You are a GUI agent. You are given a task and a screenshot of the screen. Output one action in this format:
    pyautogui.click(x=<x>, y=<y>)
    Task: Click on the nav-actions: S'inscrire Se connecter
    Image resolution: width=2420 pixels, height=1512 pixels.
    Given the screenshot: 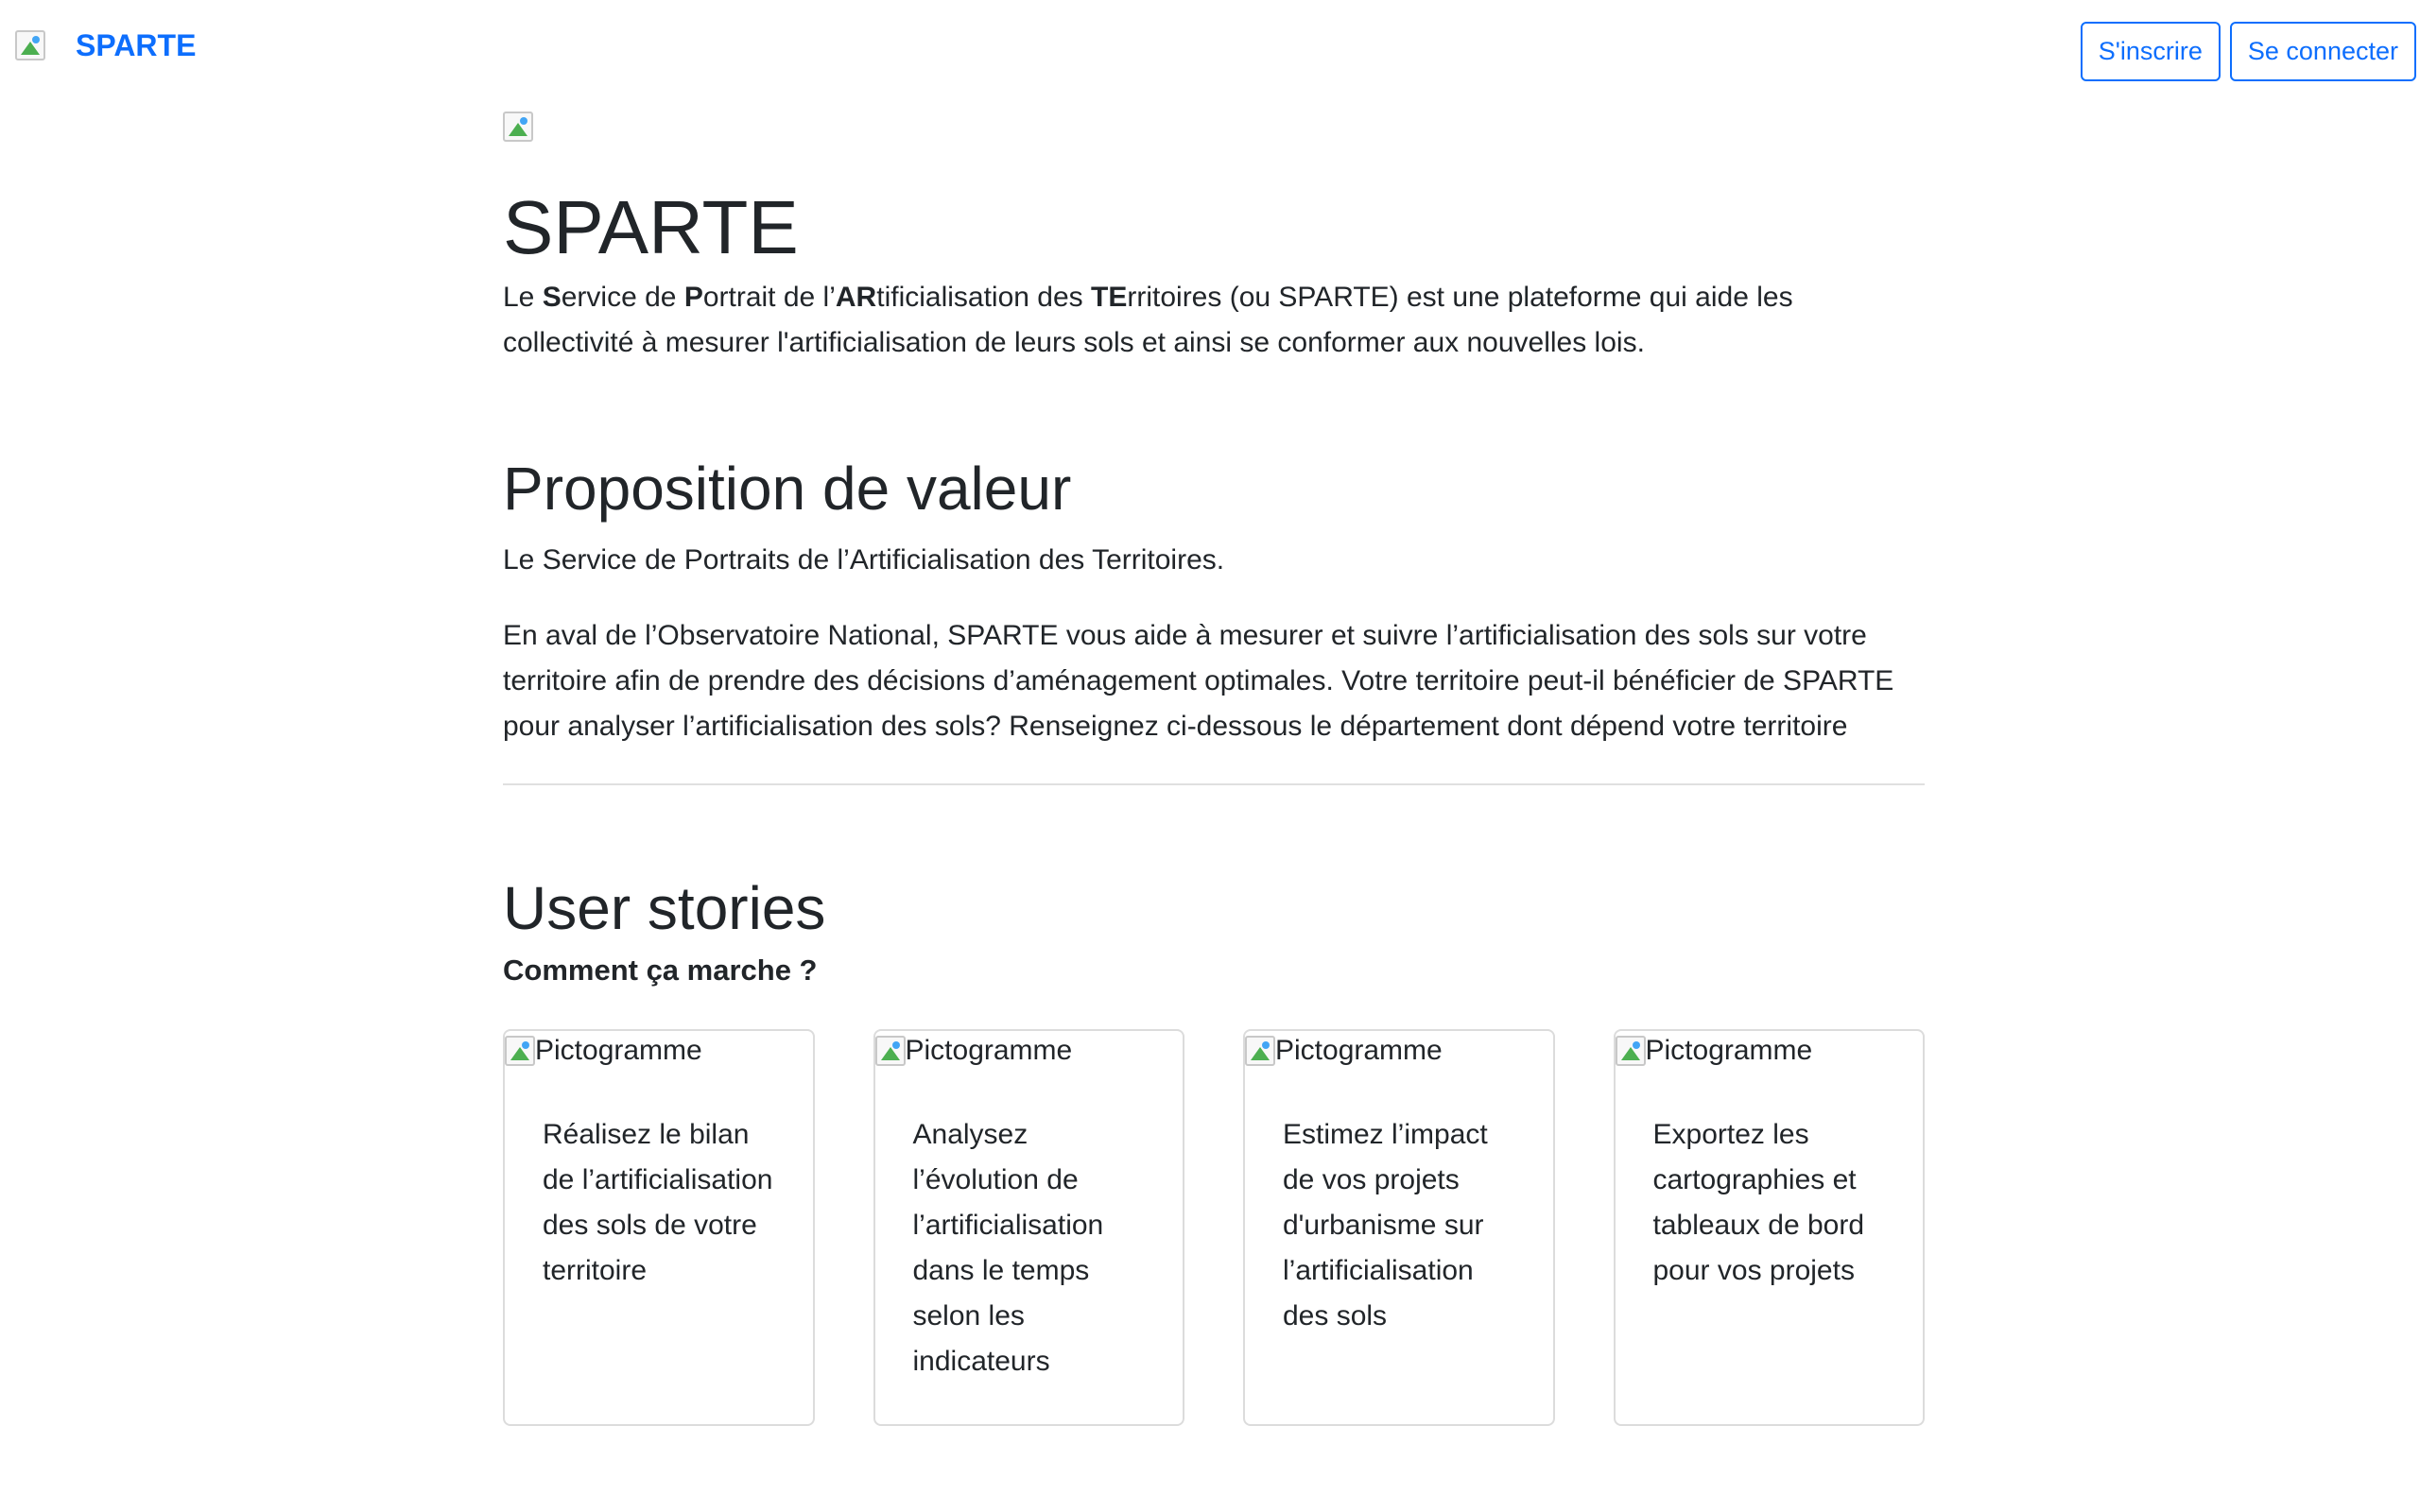 What is the action you would take?
    pyautogui.click(x=2248, y=51)
    